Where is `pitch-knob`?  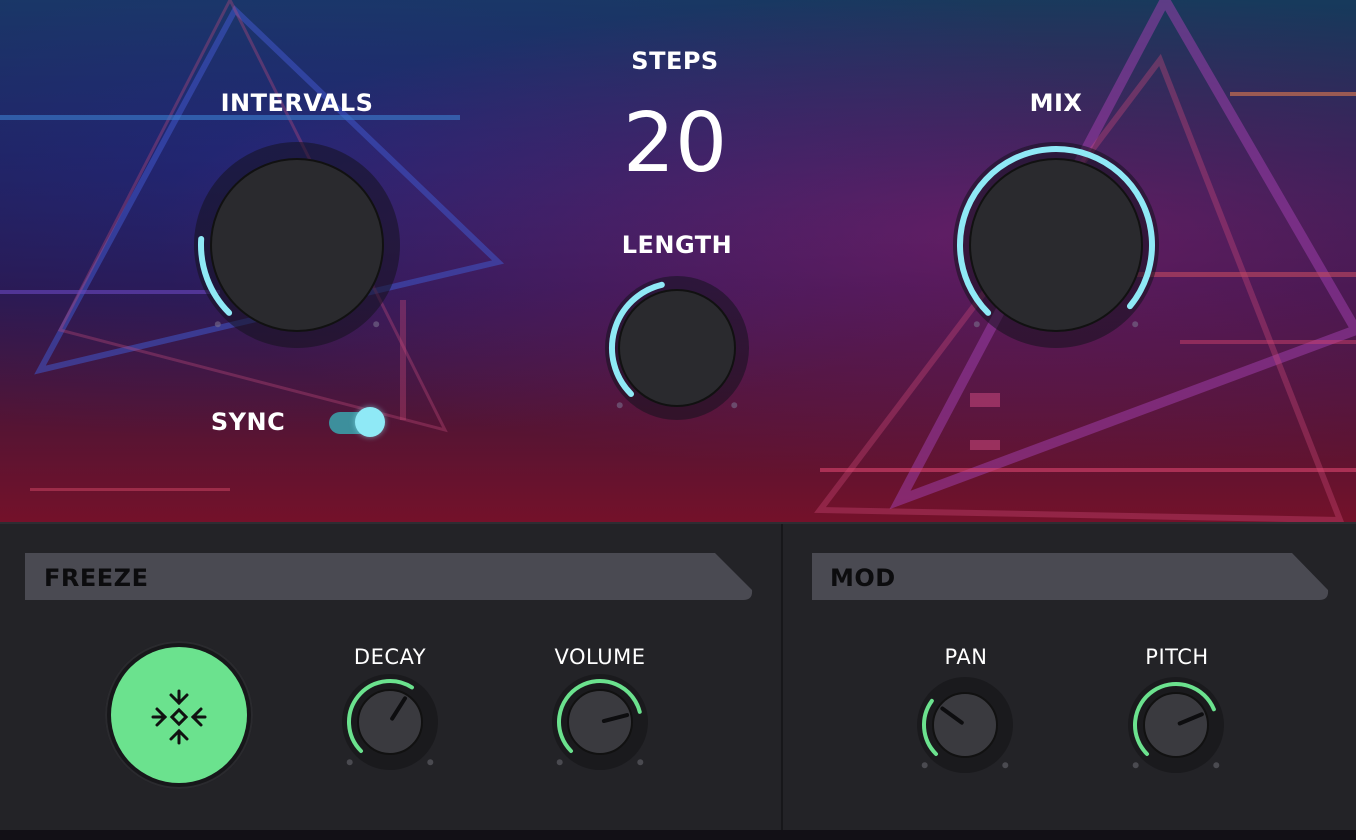
pitch-knob is located at coordinates (1176, 725).